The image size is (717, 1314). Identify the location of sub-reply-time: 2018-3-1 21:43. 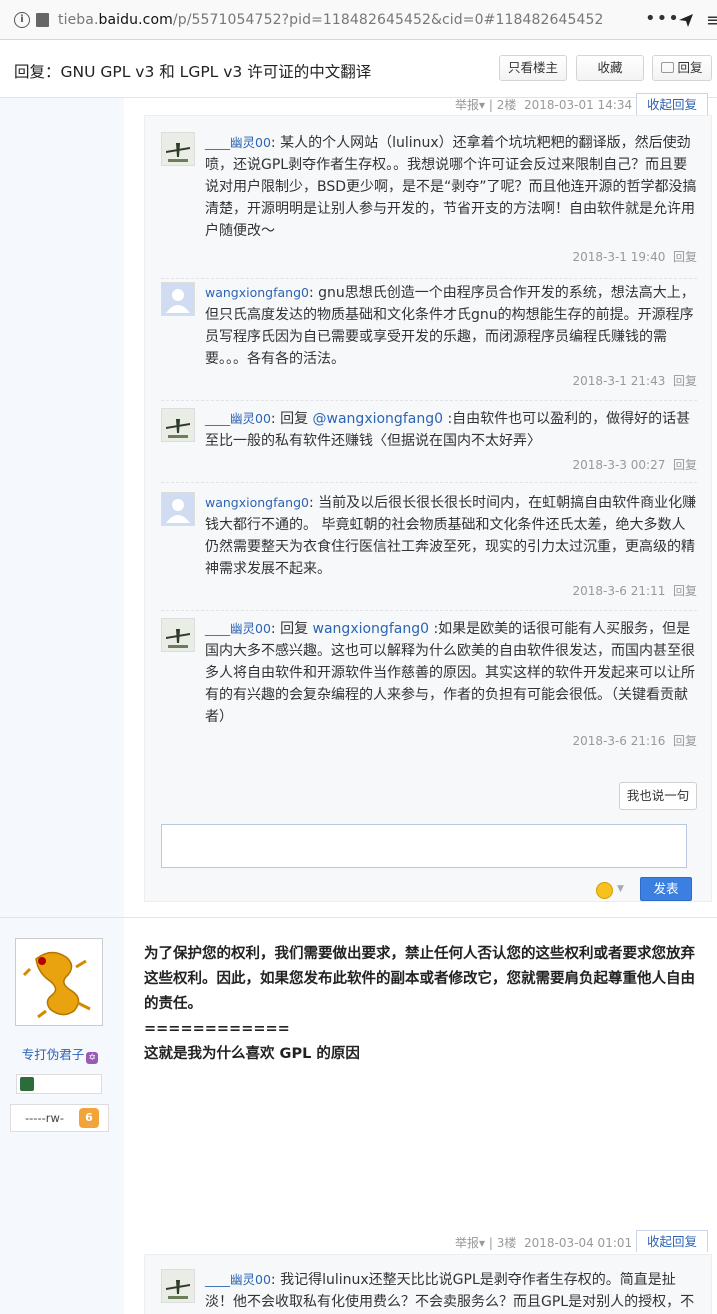
(619, 381).